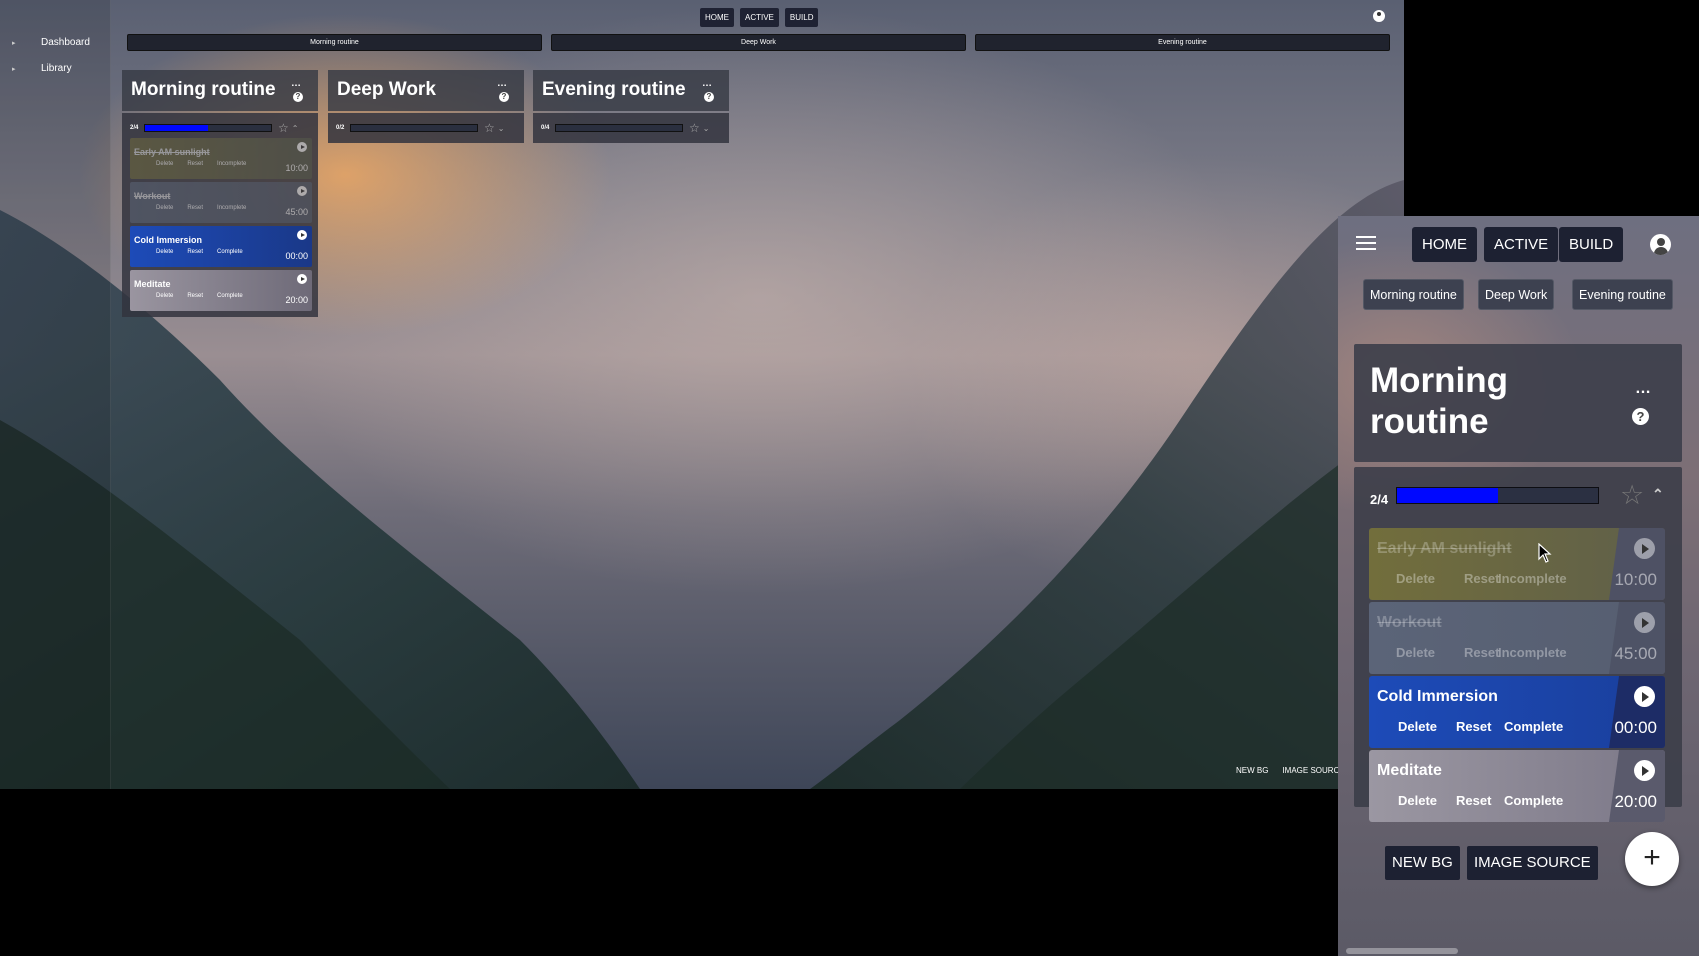  Describe the element at coordinates (1402, 951) in the screenshot. I see `horizontal-scrollbar` at that location.